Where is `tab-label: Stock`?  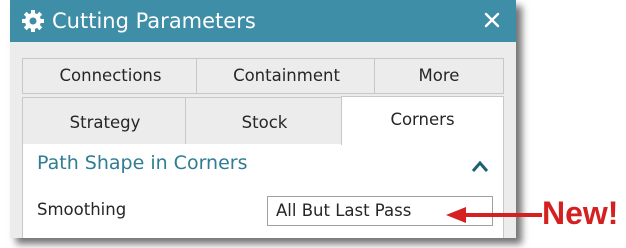 tab-label: Stock is located at coordinates (264, 122).